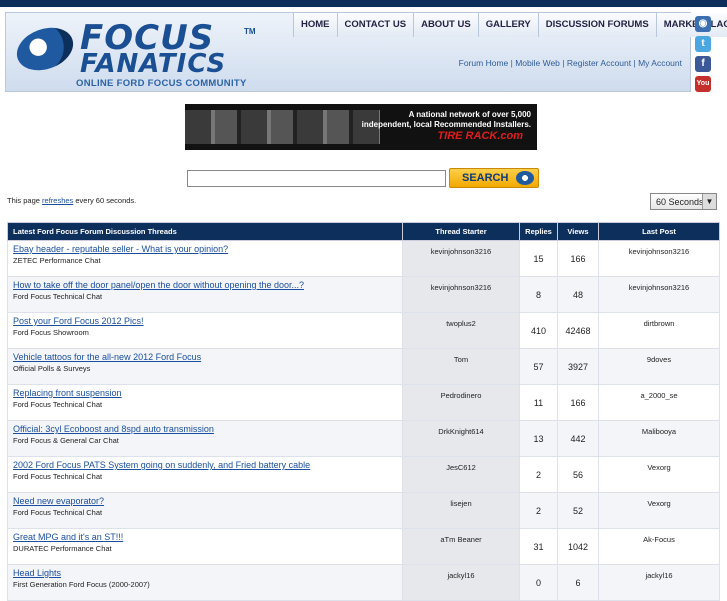 Image resolution: width=727 pixels, height=601 pixels. I want to click on thread-forum: DURATEC Performance Chat, so click(62, 548).